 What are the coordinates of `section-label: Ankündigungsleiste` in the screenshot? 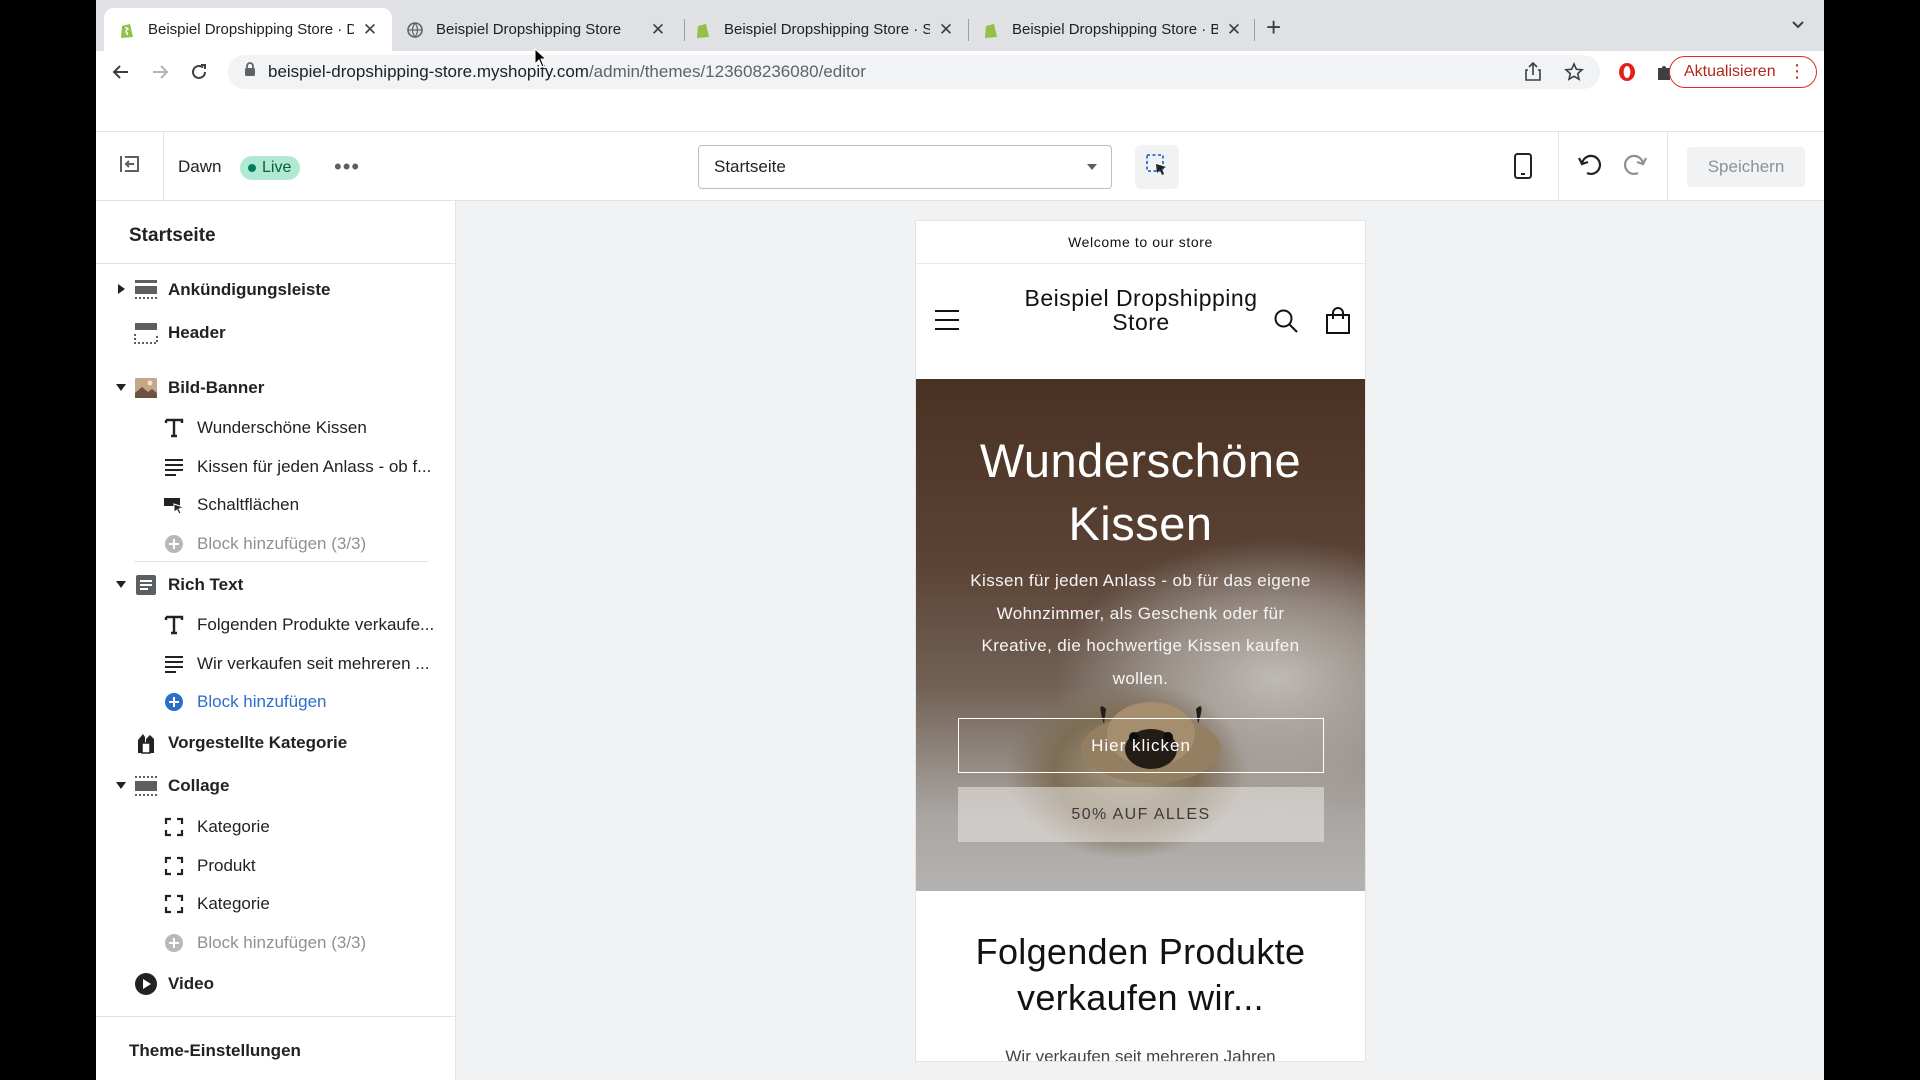 It's located at (249, 289).